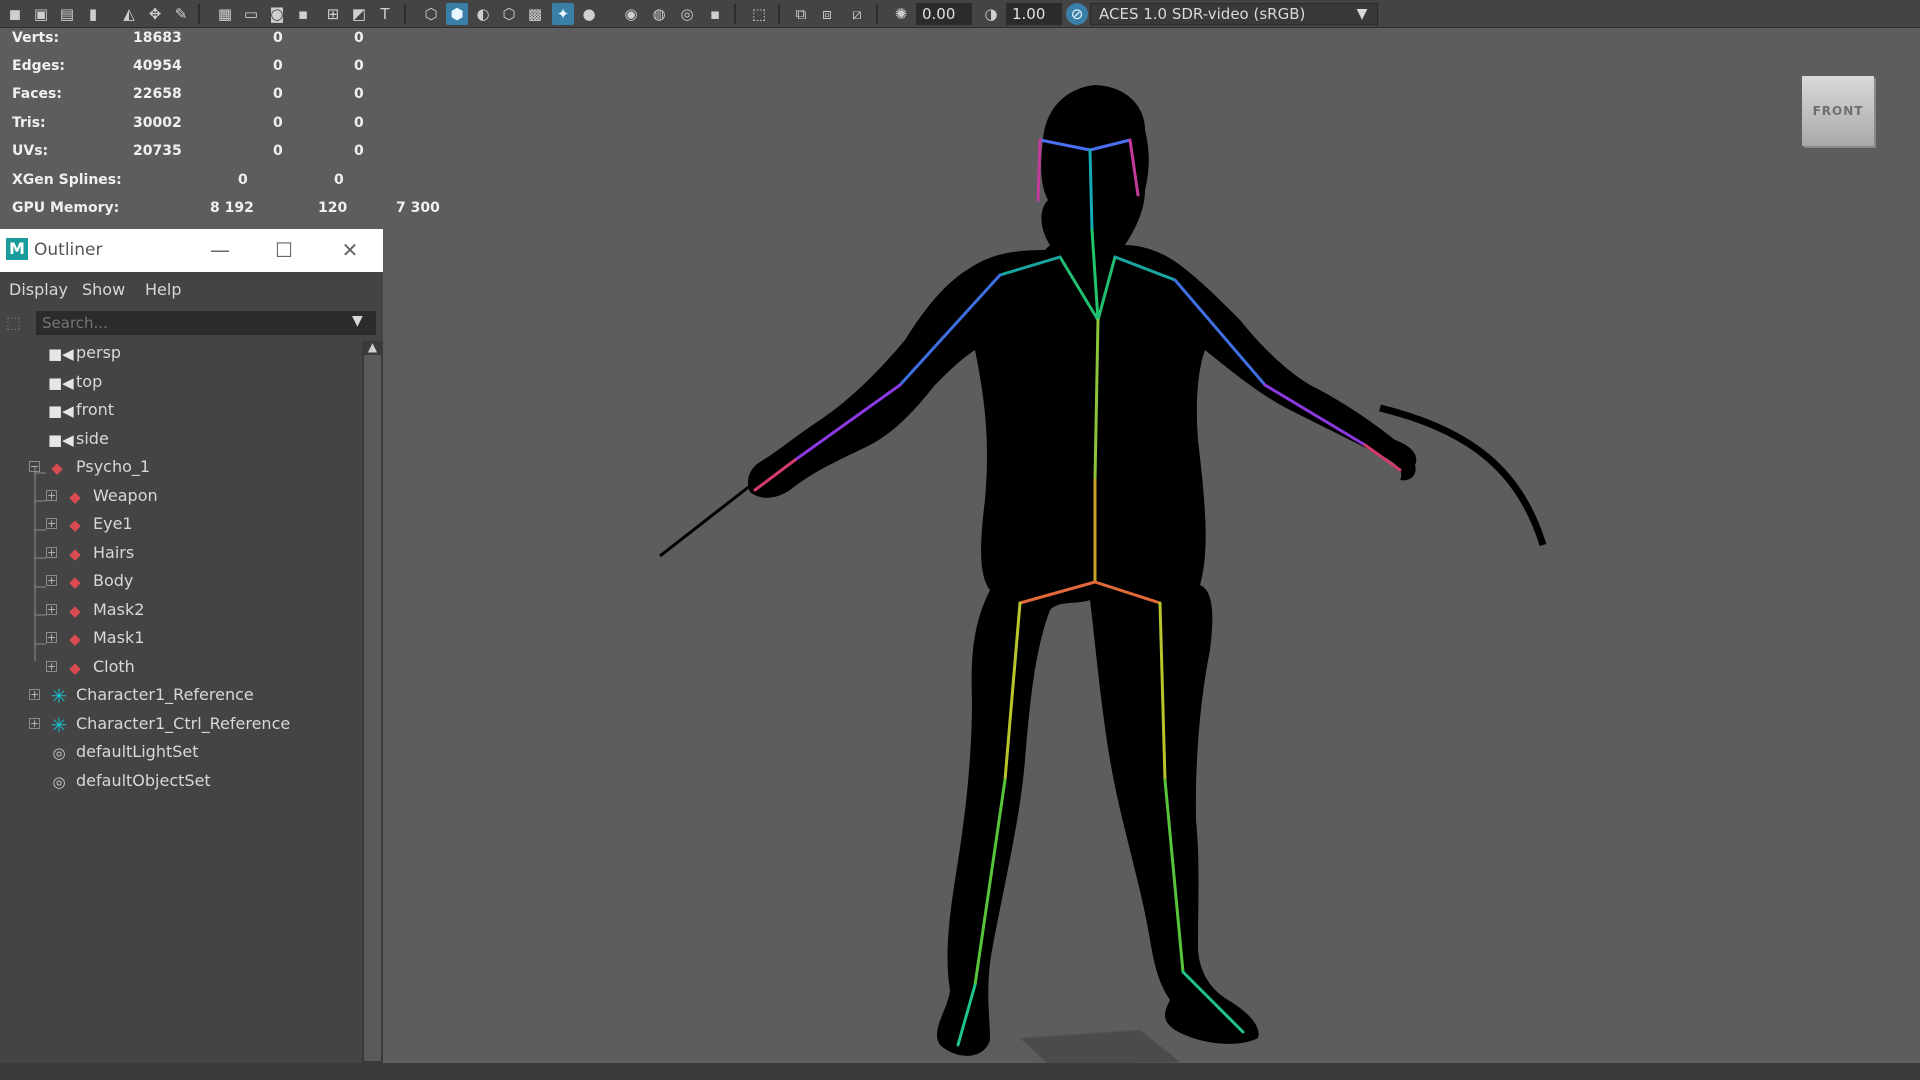  Describe the element at coordinates (37, 94) in the screenshot. I see `hud-label: Faces:` at that location.